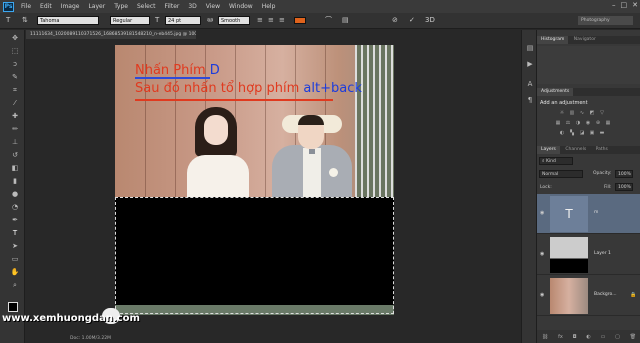  I want to click on shape-tool-icon: ▭, so click(15, 259).